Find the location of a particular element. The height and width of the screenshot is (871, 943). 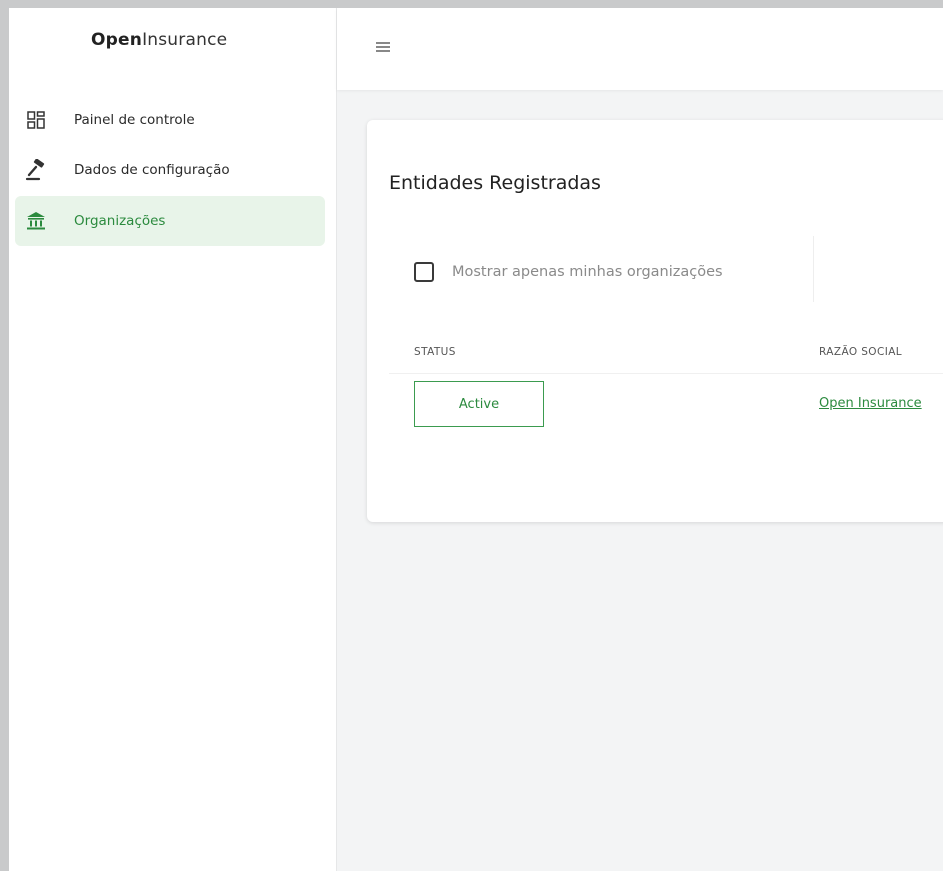

bank-icon is located at coordinates (36, 221).